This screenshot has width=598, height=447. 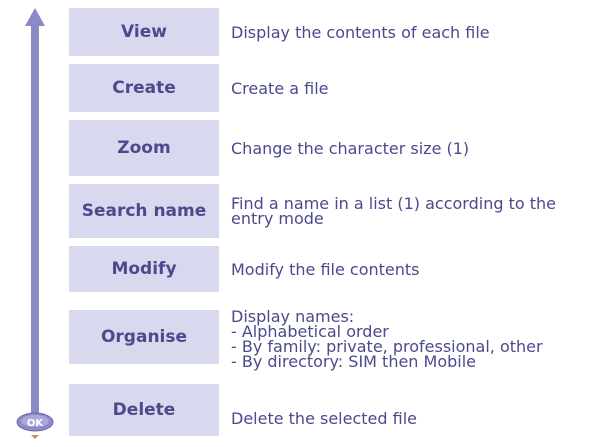 I want to click on search-name-button: Search name, so click(x=144, y=211).